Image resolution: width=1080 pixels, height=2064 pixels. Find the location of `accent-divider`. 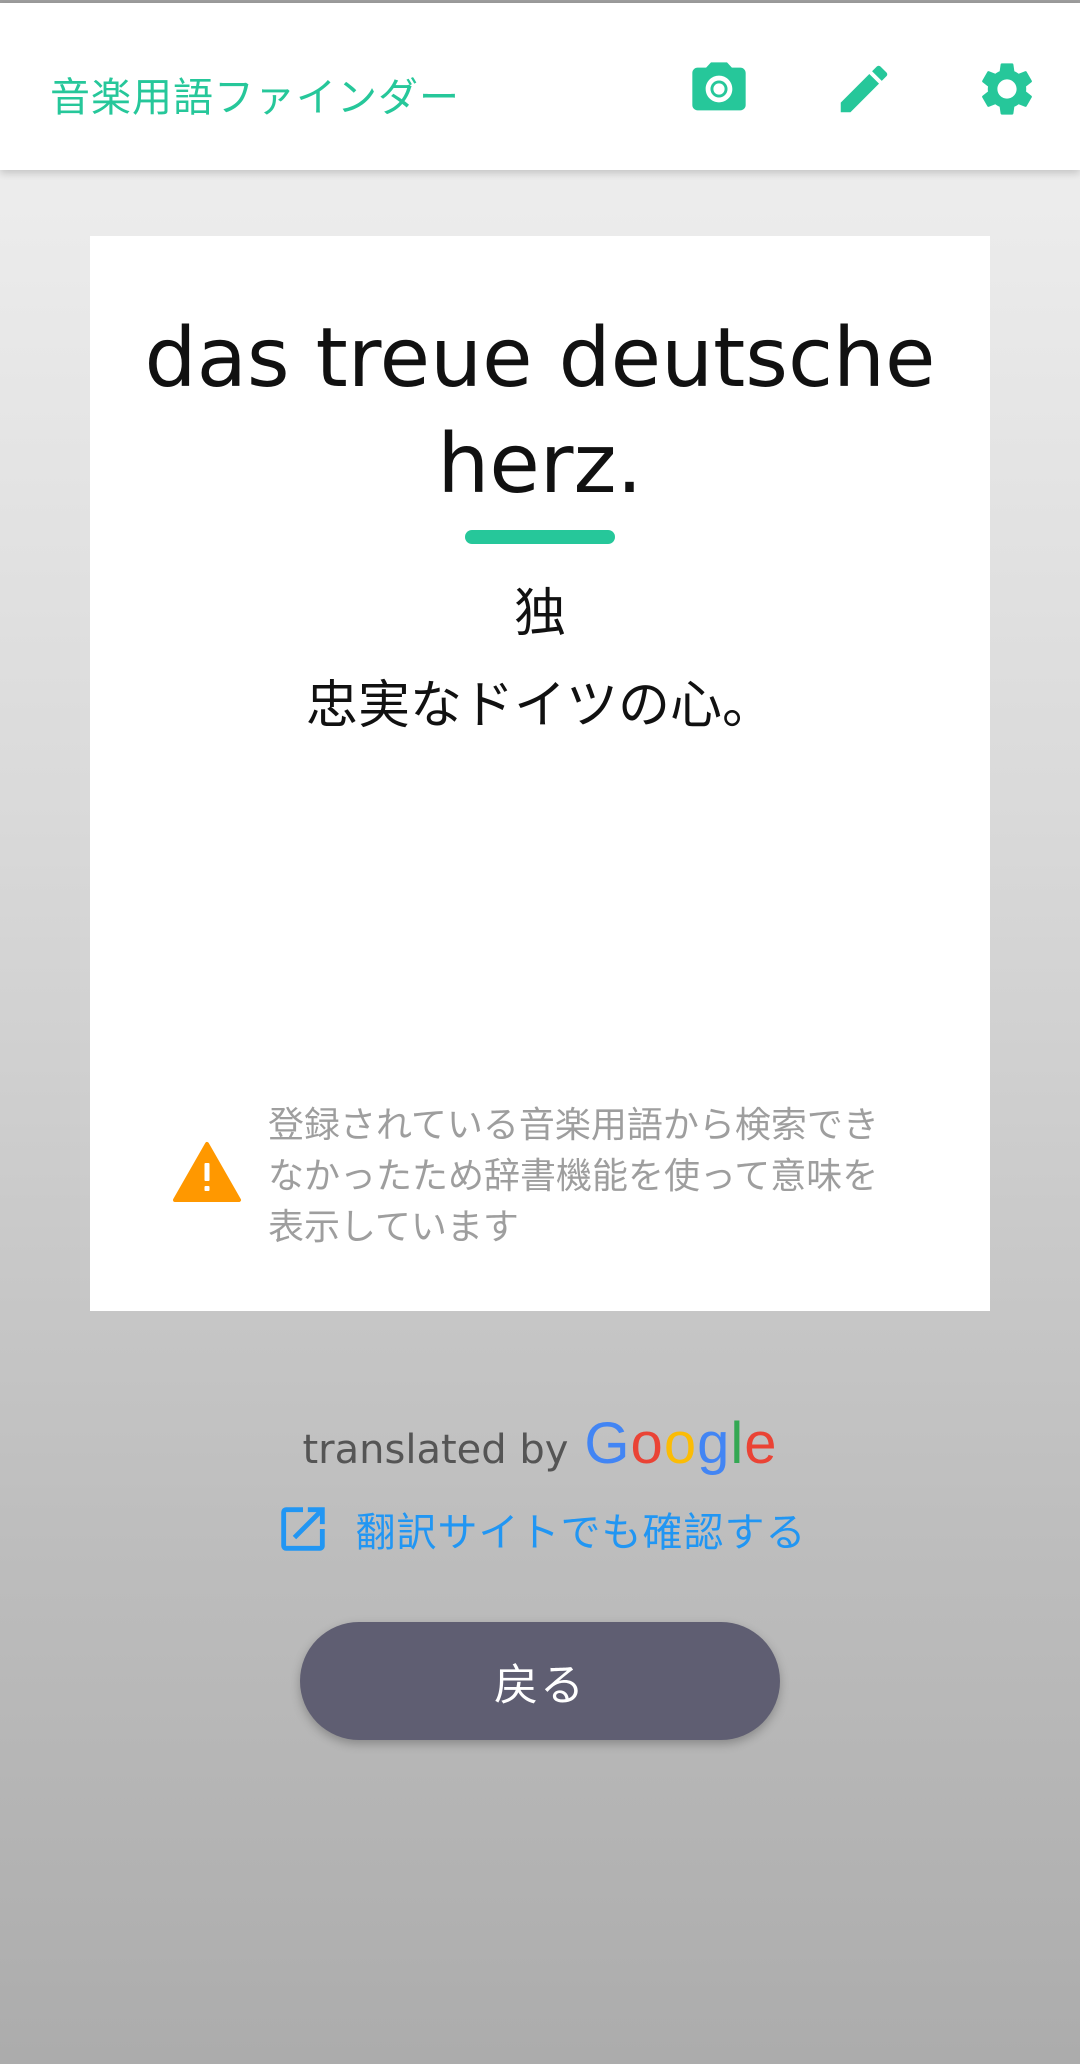

accent-divider is located at coordinates (540, 537).